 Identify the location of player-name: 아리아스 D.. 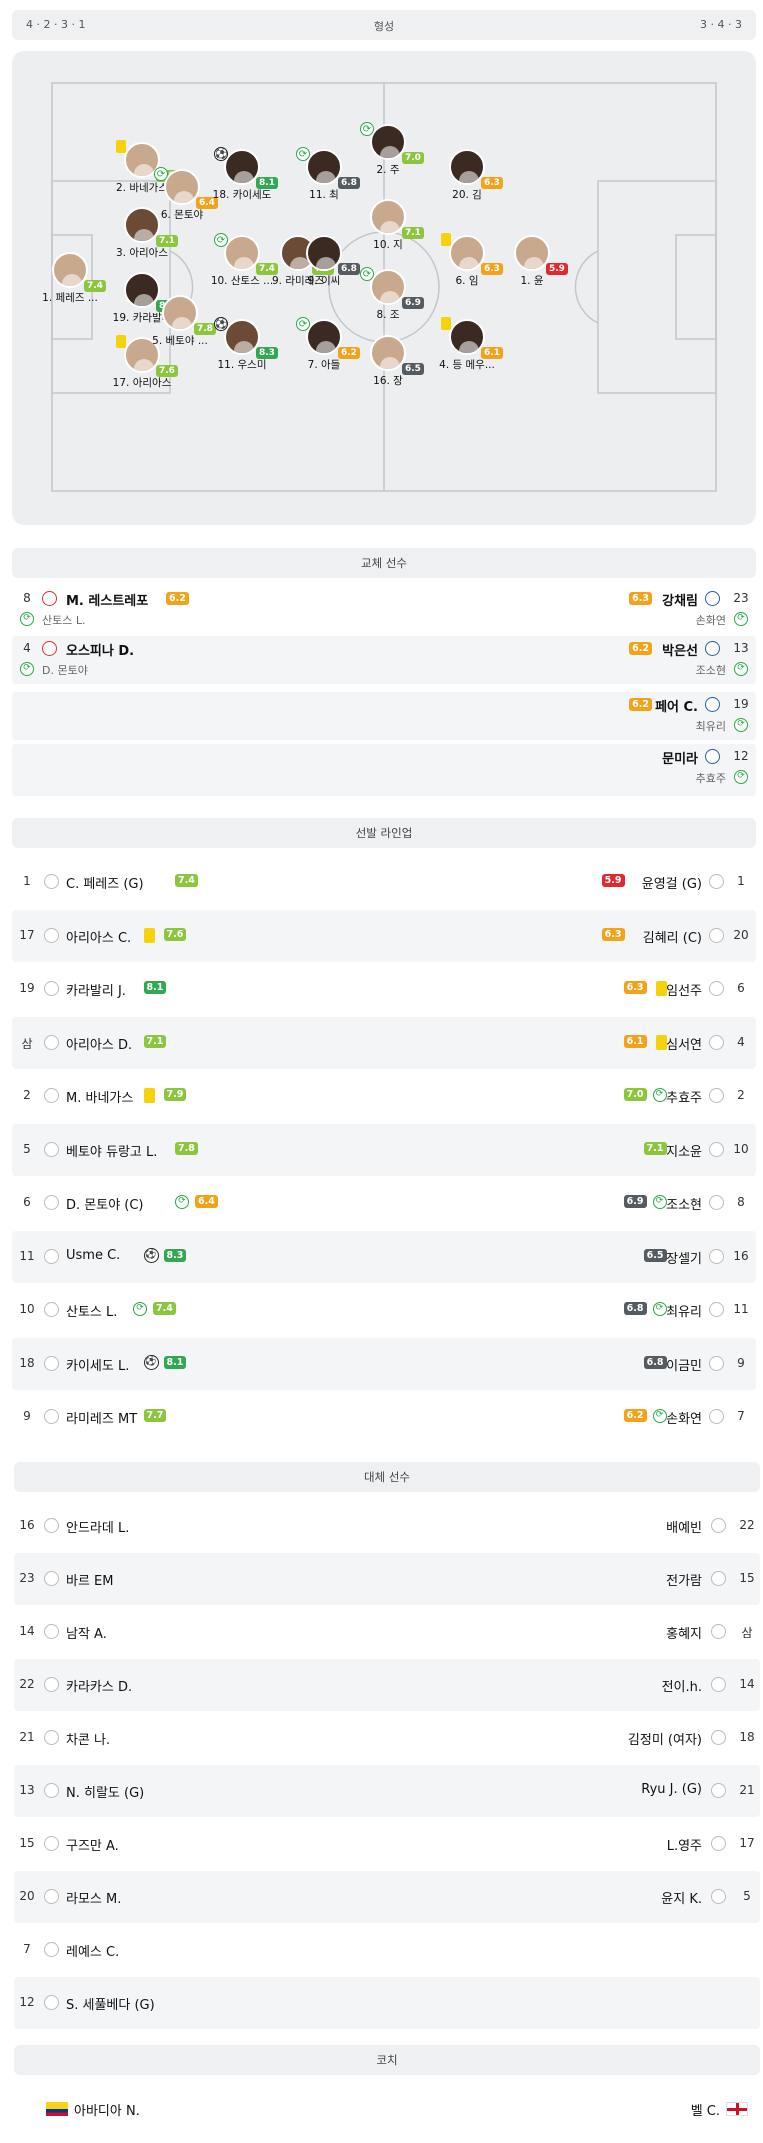
(99, 1043).